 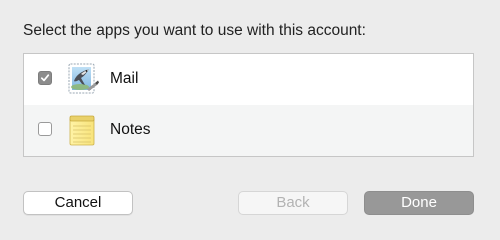 What do you see at coordinates (82, 79) in the screenshot?
I see `mail-icon` at bounding box center [82, 79].